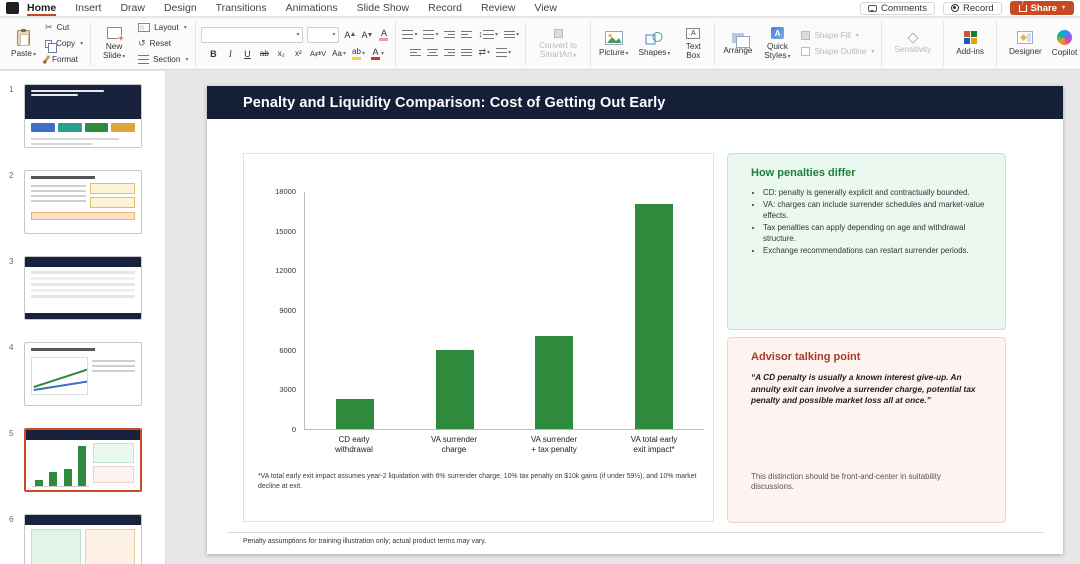 Image resolution: width=1080 pixels, height=564 pixels. I want to click on arrange-button: Arrange, so click(737, 44).